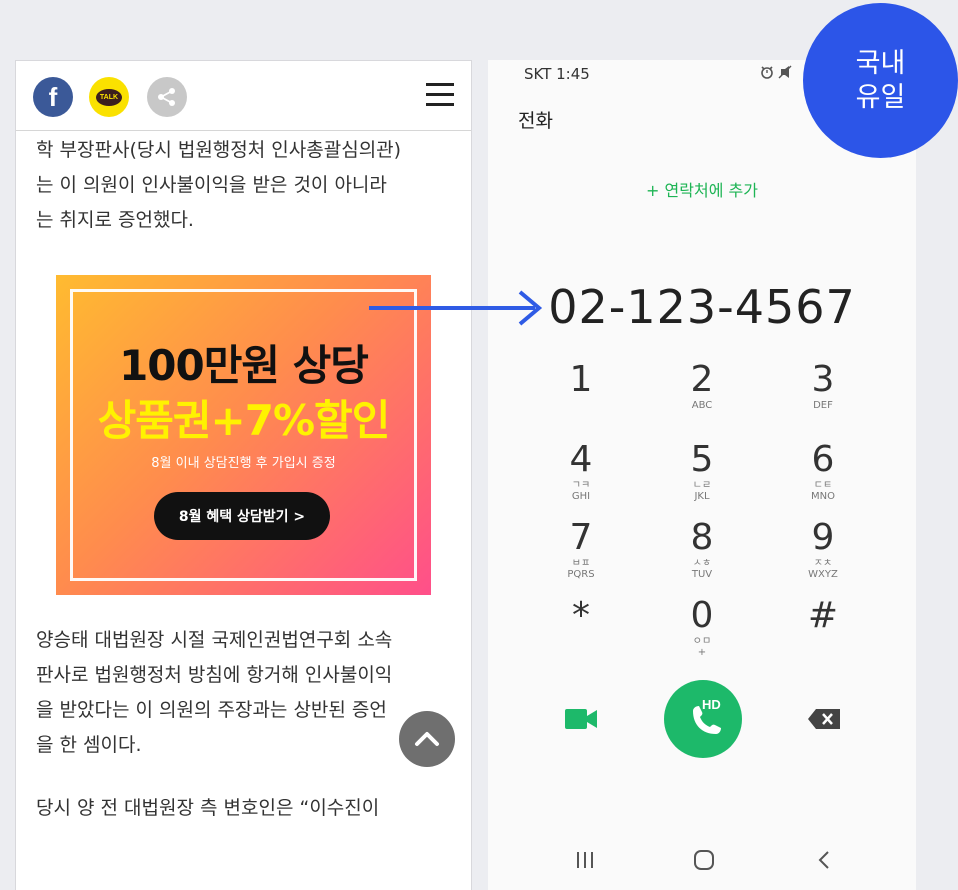 Image resolution: width=958 pixels, height=890 pixels. What do you see at coordinates (702, 379) in the screenshot?
I see `keypad-digit: 2` at bounding box center [702, 379].